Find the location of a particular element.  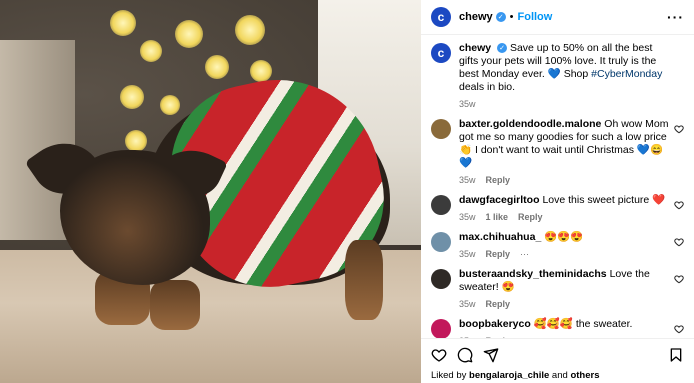

commenter-username: busteraandsky_theminidachs is located at coordinates (533, 274).